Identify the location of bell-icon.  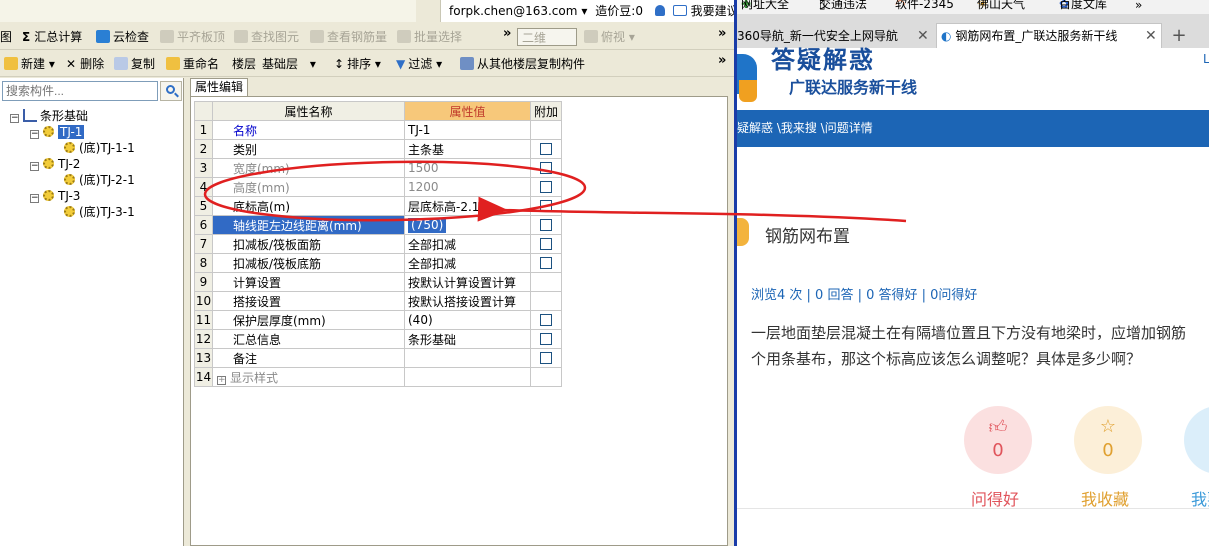
(659, 10).